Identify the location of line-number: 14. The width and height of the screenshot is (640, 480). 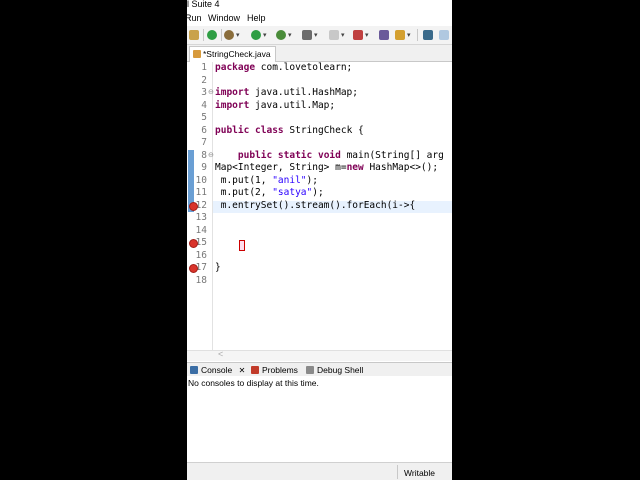
(201, 230).